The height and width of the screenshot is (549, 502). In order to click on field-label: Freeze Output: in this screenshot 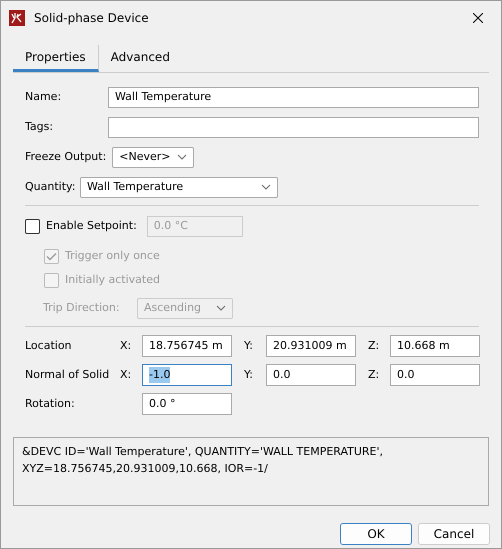, I will do `click(65, 156)`.